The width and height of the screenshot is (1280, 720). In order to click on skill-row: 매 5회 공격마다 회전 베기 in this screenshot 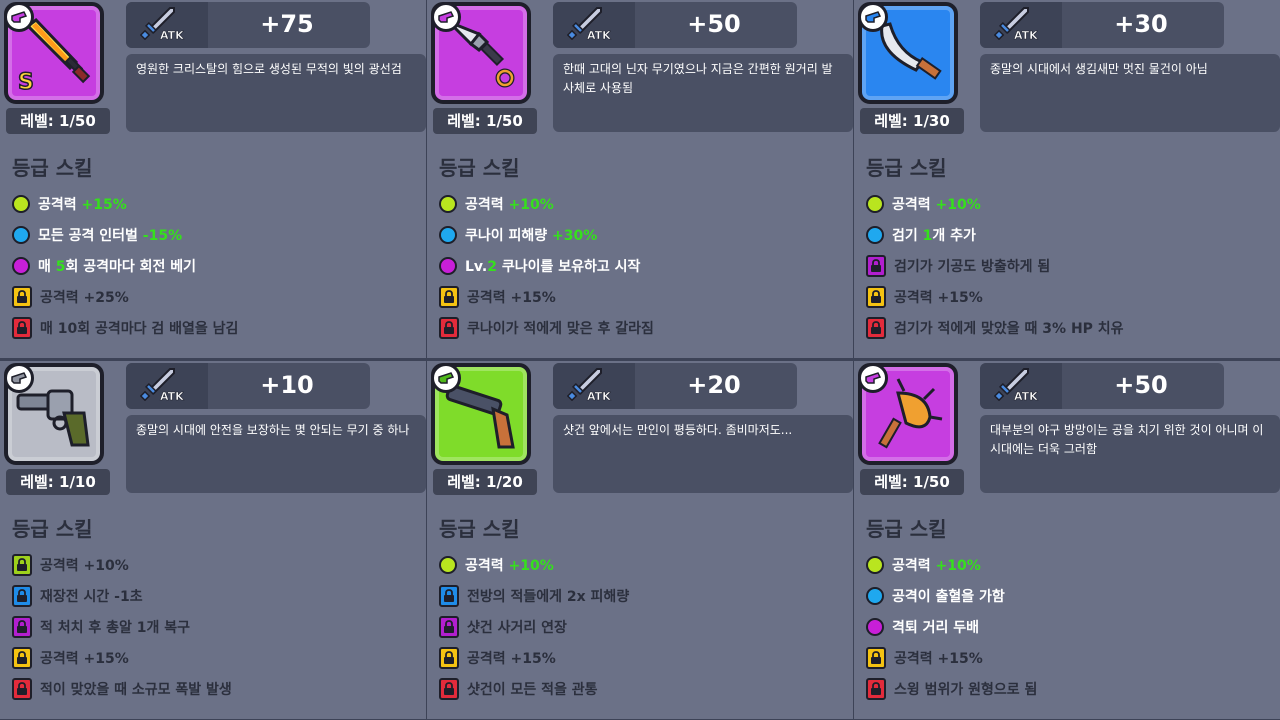, I will do `click(217, 265)`.